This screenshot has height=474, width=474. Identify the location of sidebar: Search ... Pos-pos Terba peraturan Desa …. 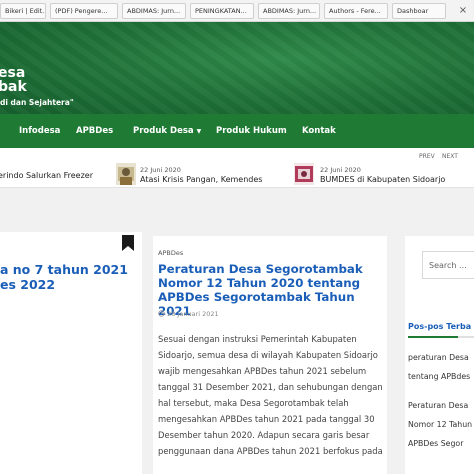
(439, 355).